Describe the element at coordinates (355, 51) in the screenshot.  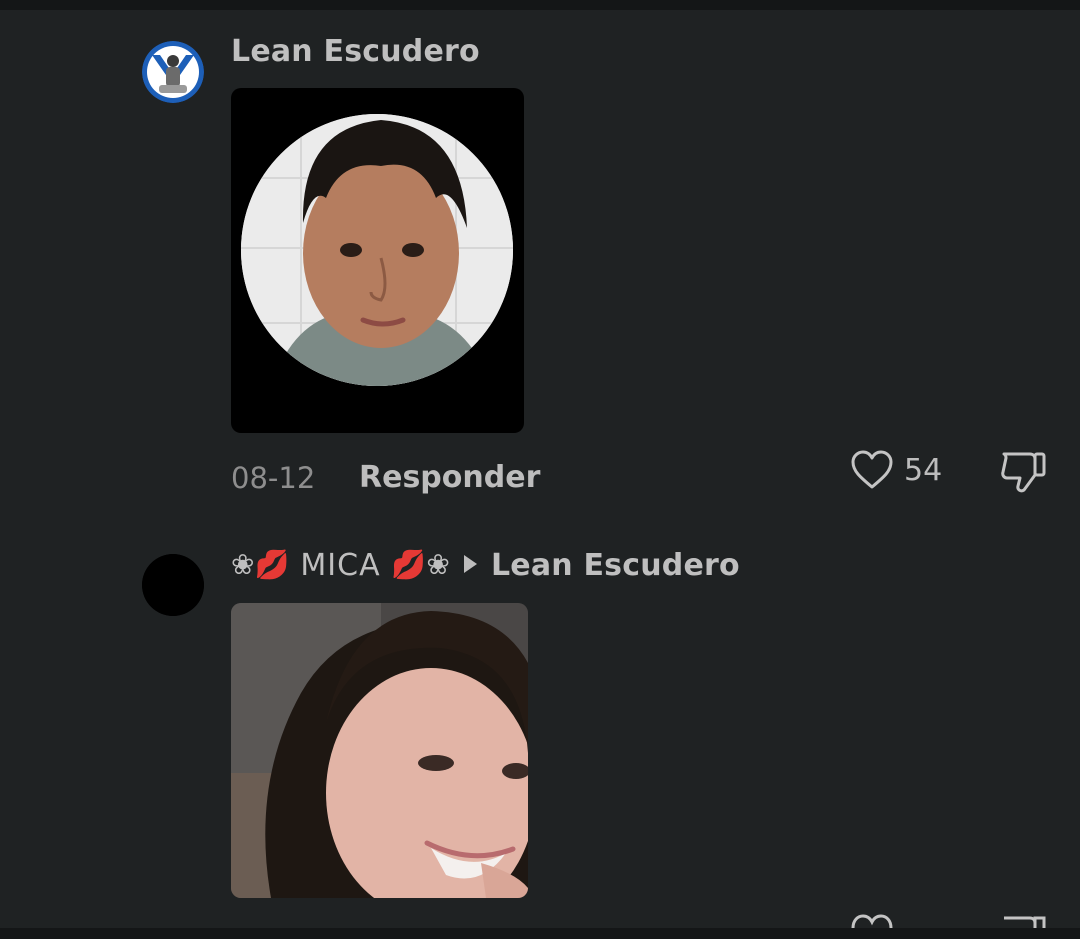
I see `comment-username: Lean Escudero` at that location.